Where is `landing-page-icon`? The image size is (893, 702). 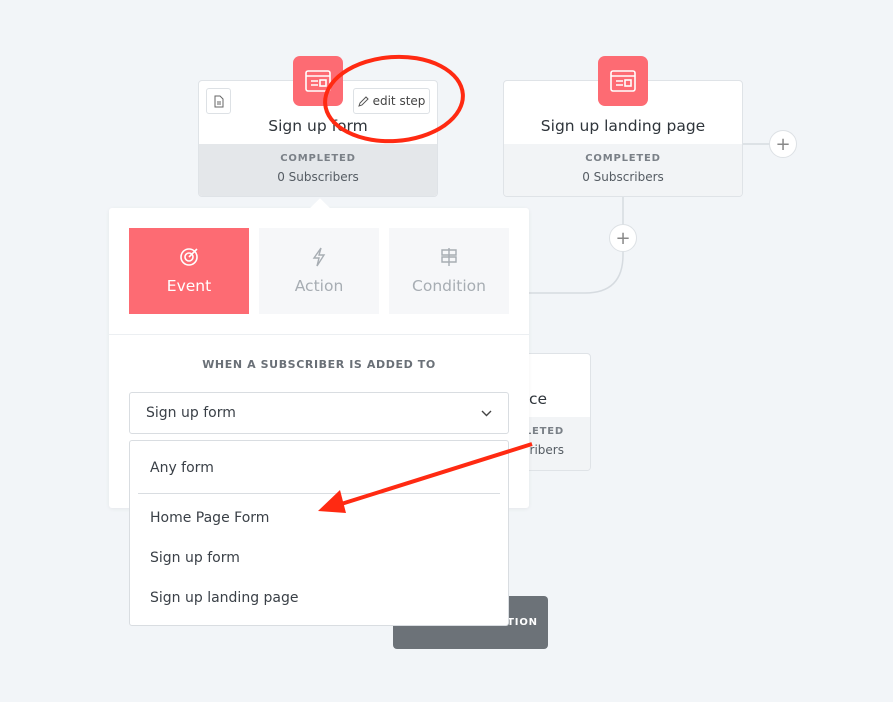 landing-page-icon is located at coordinates (623, 81).